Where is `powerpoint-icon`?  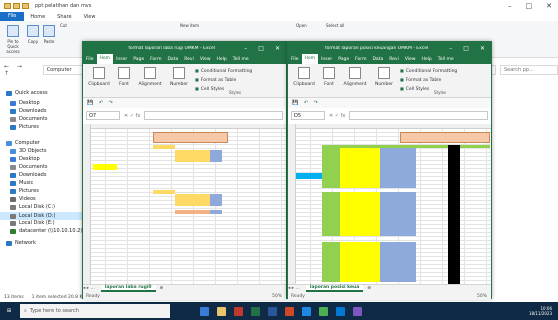 powerpoint-icon is located at coordinates (289, 311).